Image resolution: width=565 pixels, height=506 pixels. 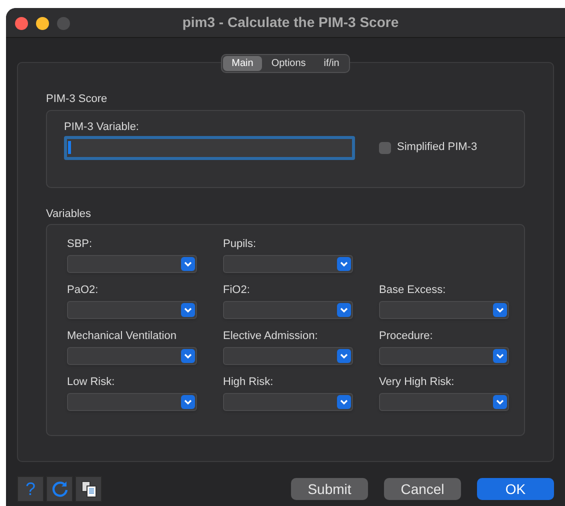 What do you see at coordinates (437, 148) in the screenshot?
I see `checkbox-label: Simplified PIM-3` at bounding box center [437, 148].